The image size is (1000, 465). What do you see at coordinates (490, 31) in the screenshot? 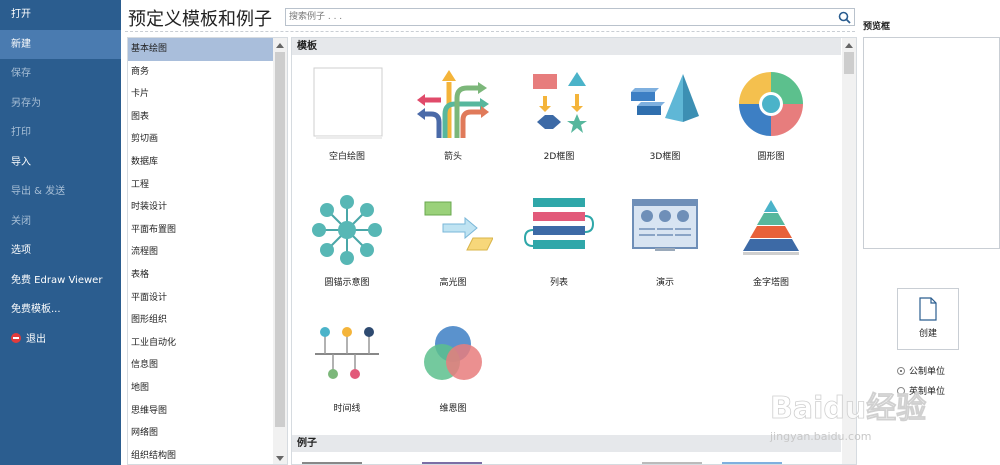
I see `header-divider` at bounding box center [490, 31].